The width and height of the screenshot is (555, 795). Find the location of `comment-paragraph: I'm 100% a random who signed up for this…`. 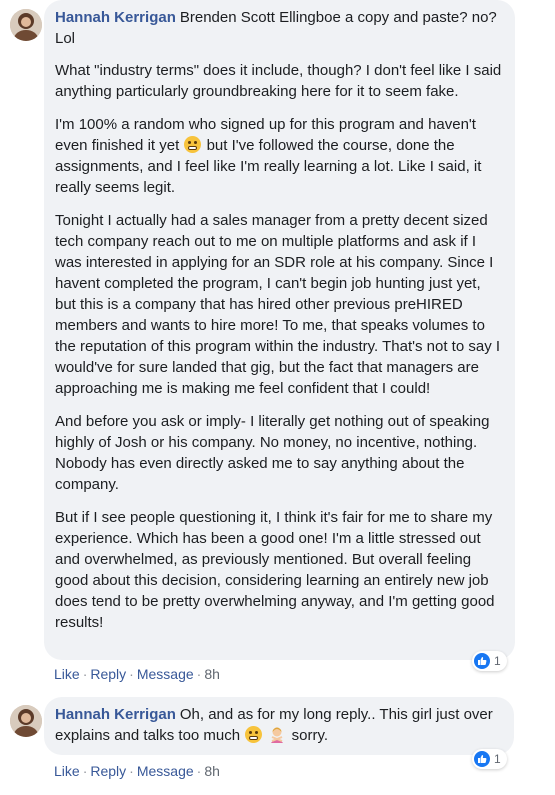

comment-paragraph: I'm 100% a random who signed up for this… is located at coordinates (280, 156).